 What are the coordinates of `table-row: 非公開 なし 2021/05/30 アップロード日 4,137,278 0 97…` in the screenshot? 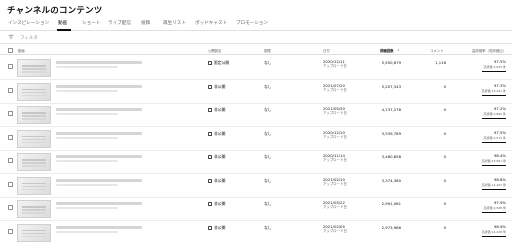 It's located at (256, 115).